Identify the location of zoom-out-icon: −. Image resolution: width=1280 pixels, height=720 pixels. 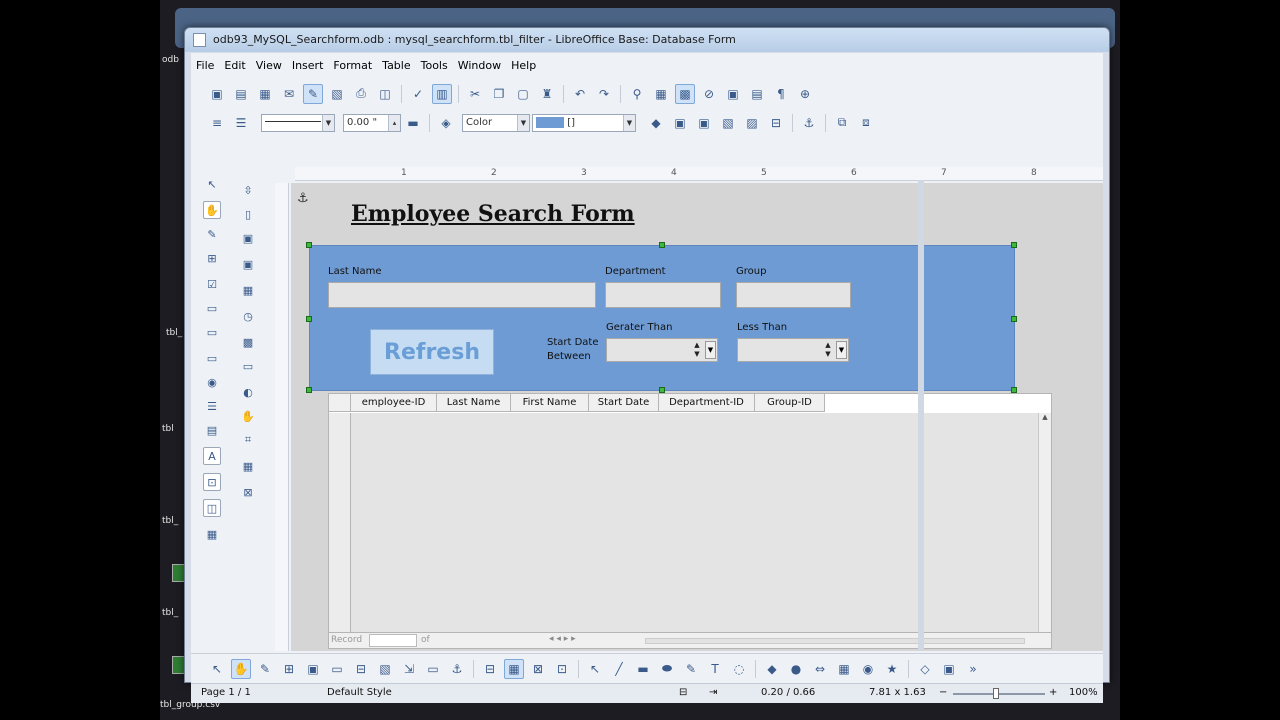
(943, 692).